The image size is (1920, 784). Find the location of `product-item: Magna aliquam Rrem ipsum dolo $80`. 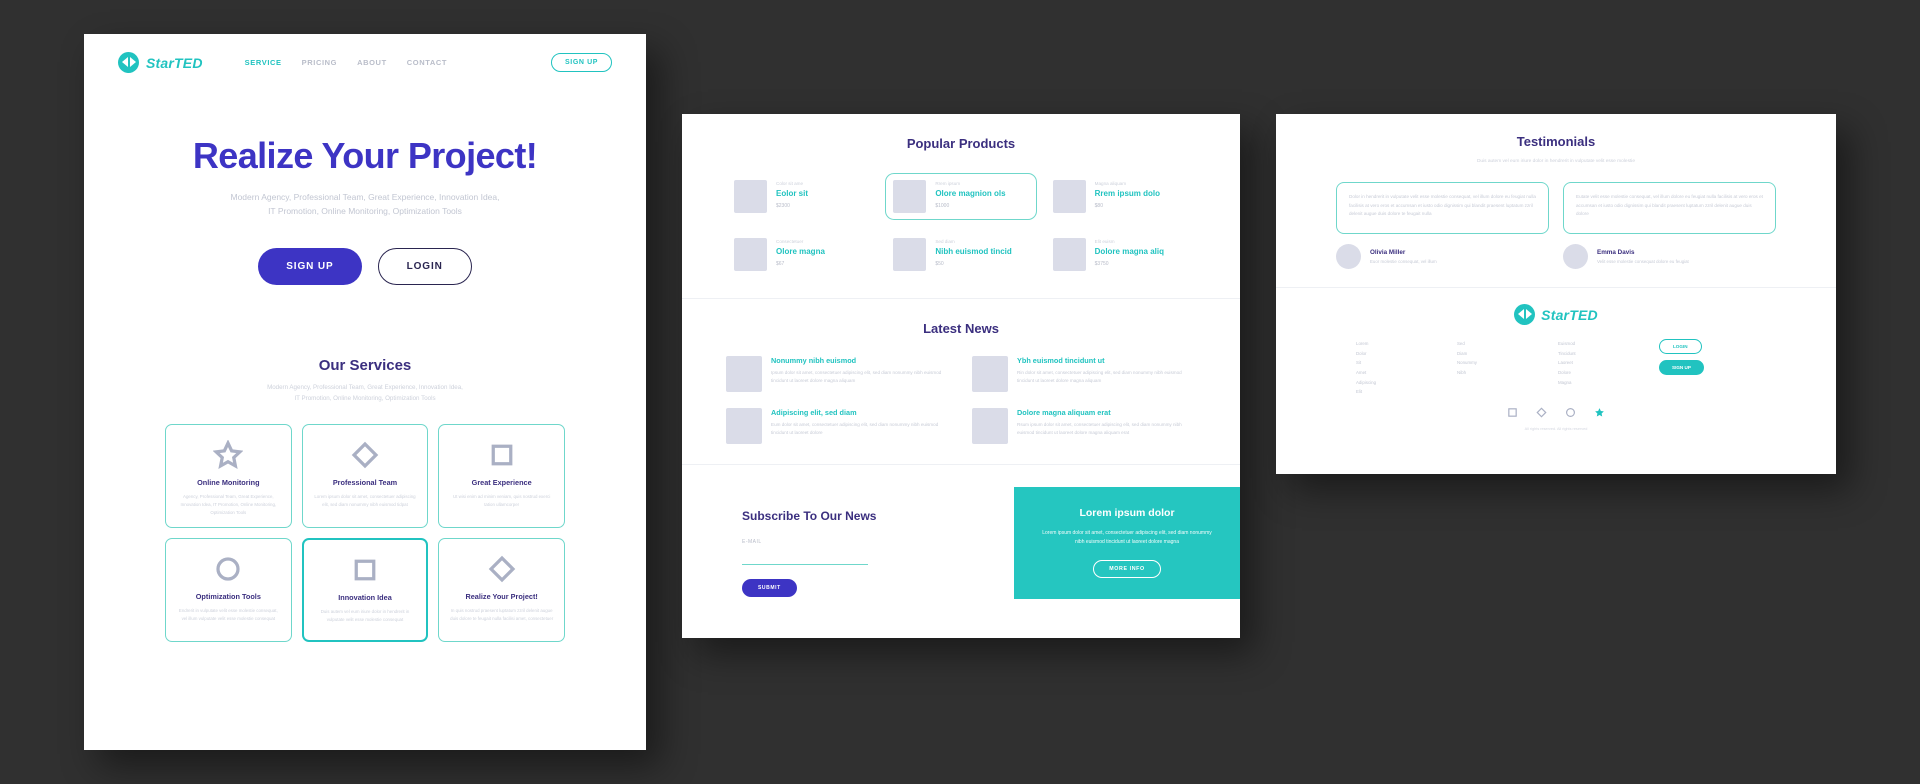

product-item: Magna aliquam Rrem ipsum dolo $80 is located at coordinates (1120, 196).